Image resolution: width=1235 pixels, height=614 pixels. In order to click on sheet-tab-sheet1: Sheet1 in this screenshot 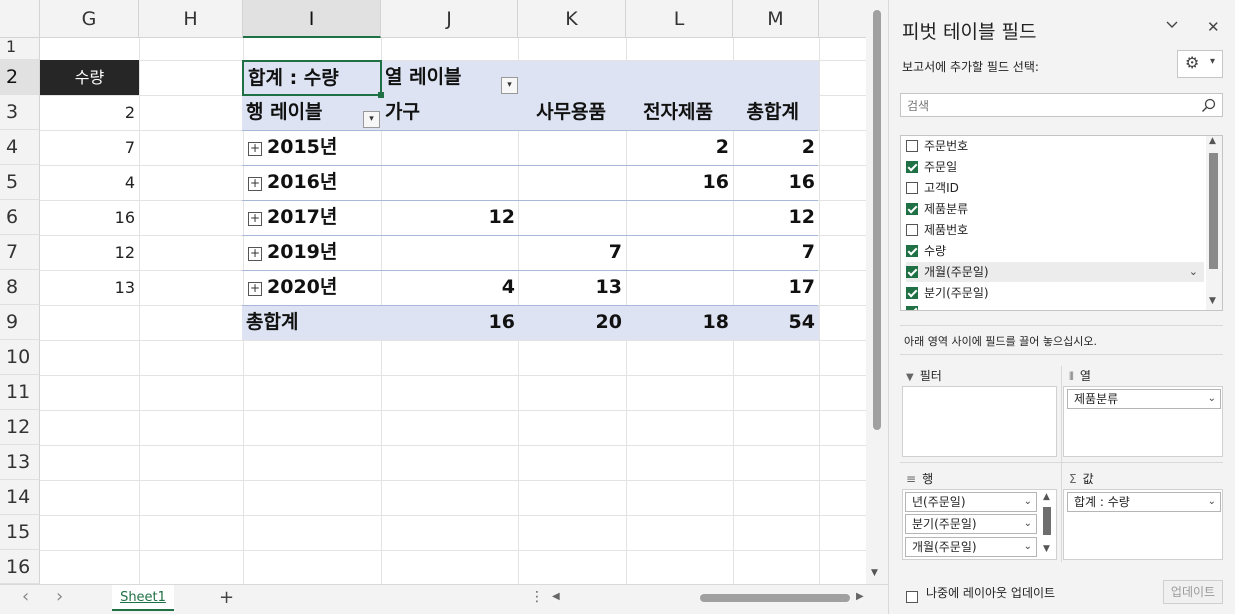, I will do `click(143, 598)`.